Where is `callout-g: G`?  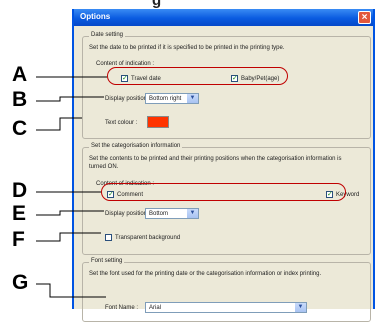 callout-g: G is located at coordinates (20, 282).